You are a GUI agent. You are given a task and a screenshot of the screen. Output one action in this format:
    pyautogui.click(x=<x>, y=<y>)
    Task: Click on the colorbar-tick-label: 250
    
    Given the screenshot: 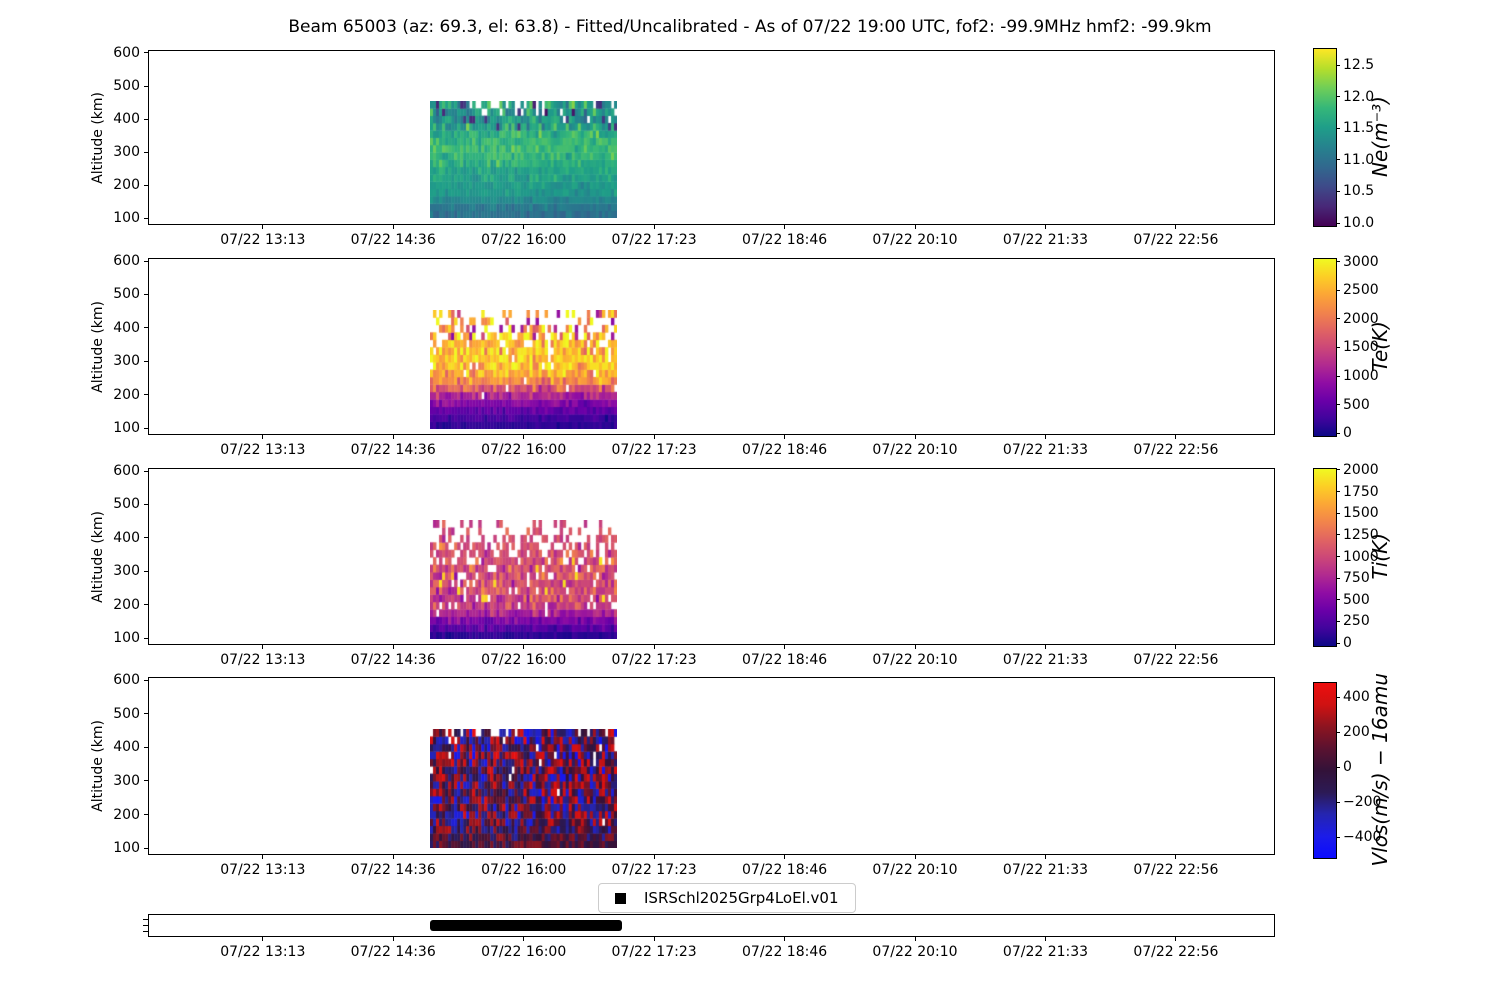 What is the action you would take?
    pyautogui.click(x=1356, y=621)
    